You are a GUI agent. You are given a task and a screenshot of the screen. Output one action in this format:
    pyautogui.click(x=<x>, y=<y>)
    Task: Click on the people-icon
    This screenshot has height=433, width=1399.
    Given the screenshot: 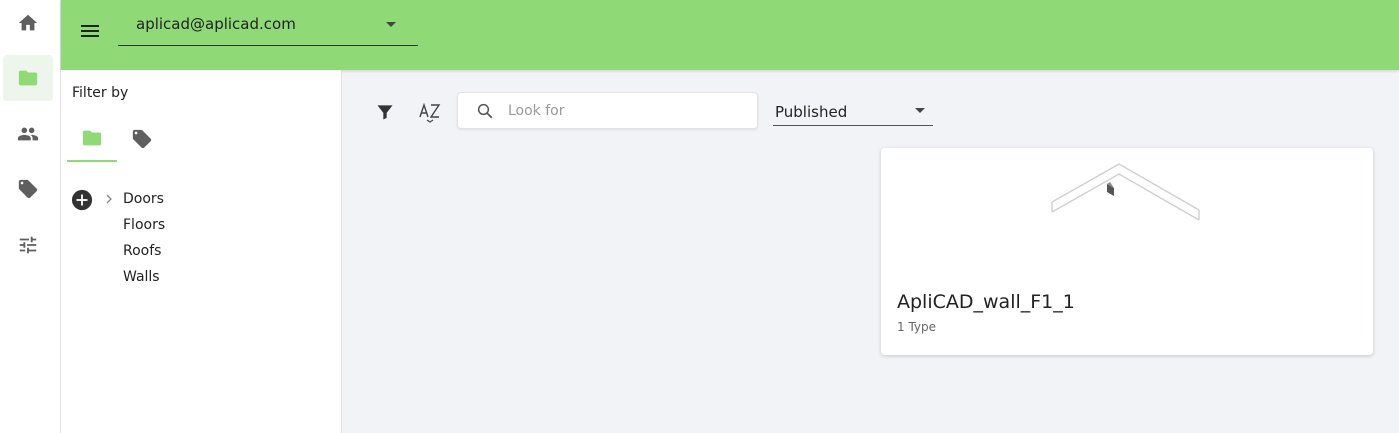 What is the action you would take?
    pyautogui.click(x=28, y=134)
    